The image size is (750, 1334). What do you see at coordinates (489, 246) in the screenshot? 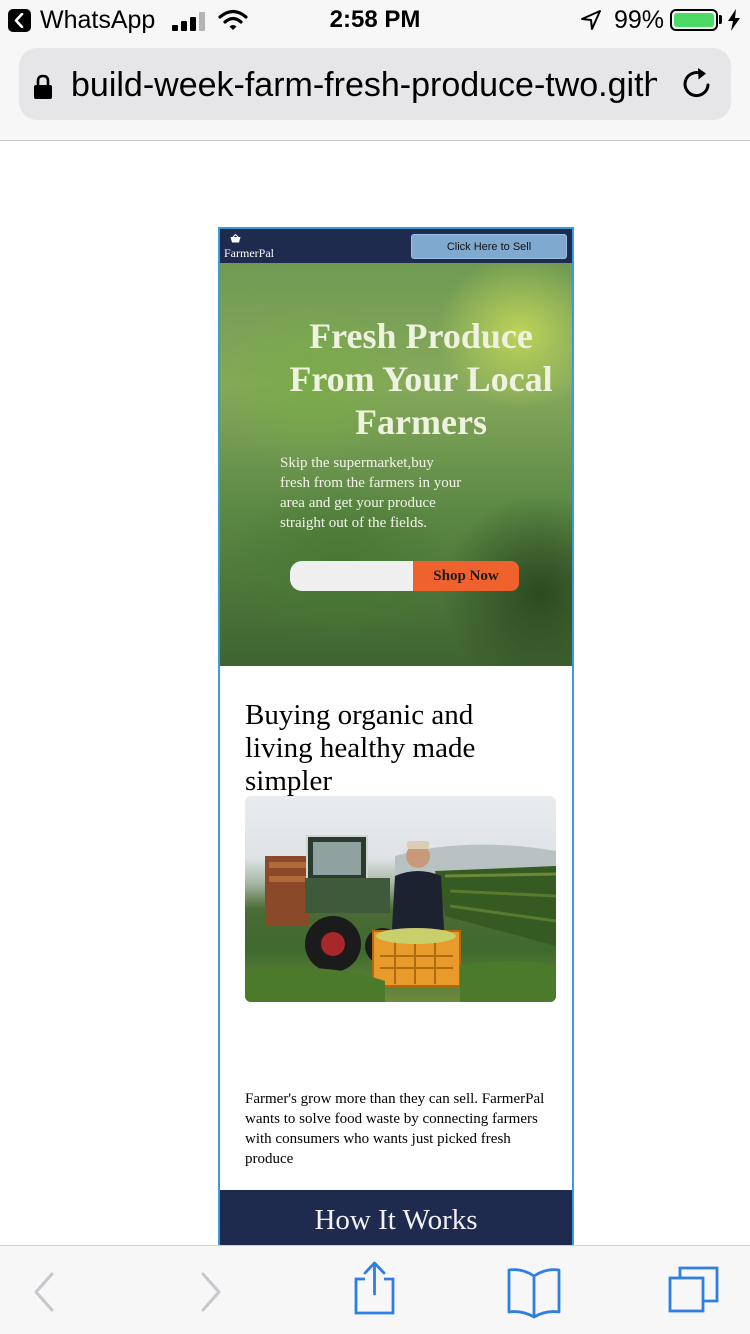
I see `sell-button: Click Here to Sell` at bounding box center [489, 246].